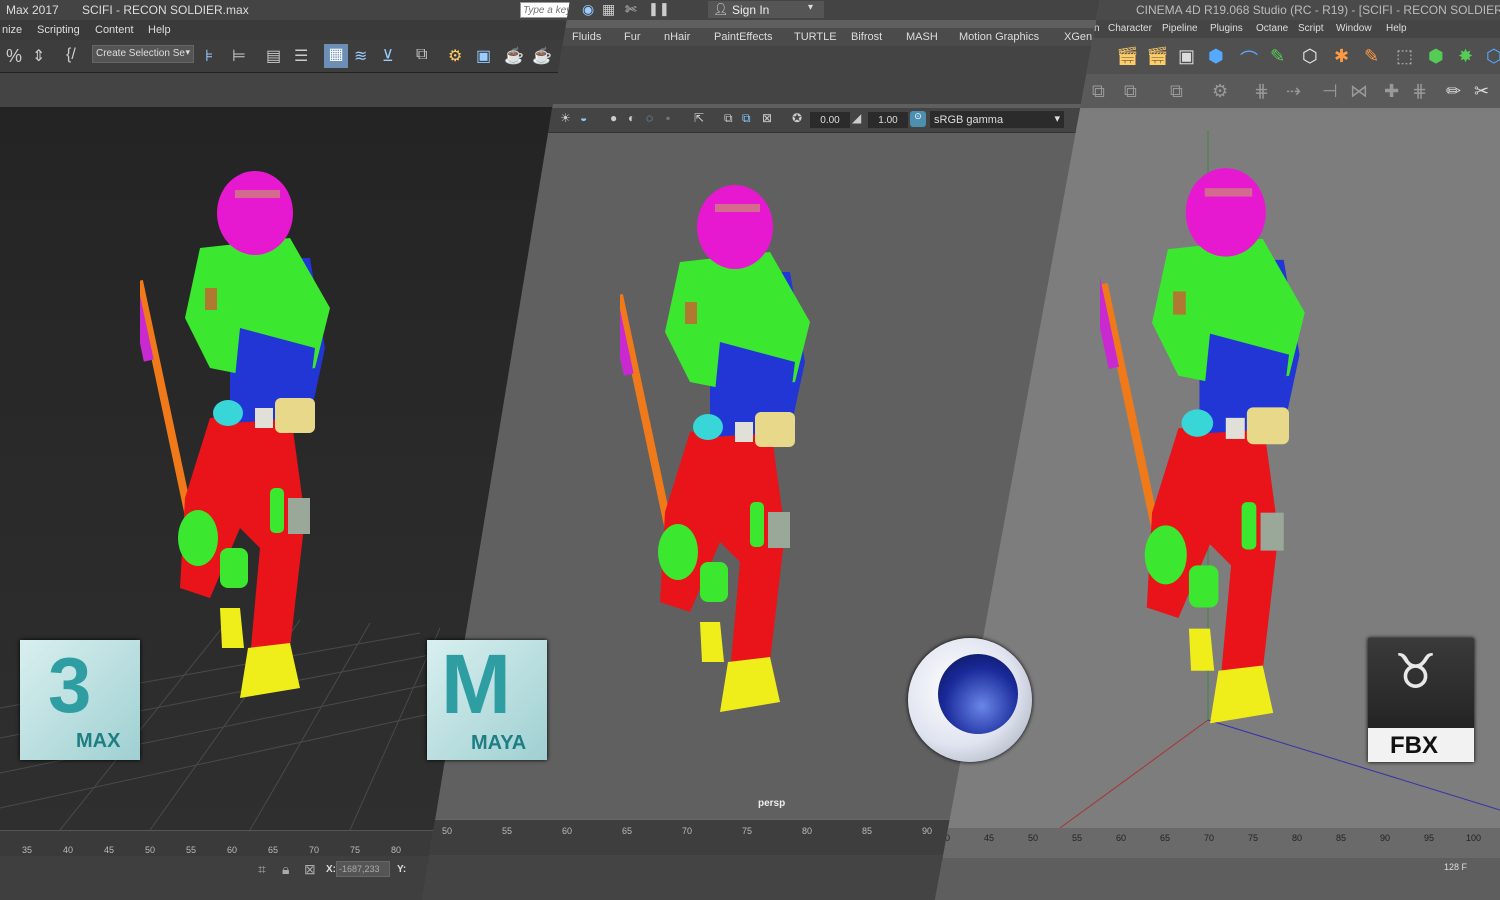 This screenshot has width=1500, height=900. Describe the element at coordinates (1033, 838) in the screenshot. I see `timeline-tick-label: 50` at that location.